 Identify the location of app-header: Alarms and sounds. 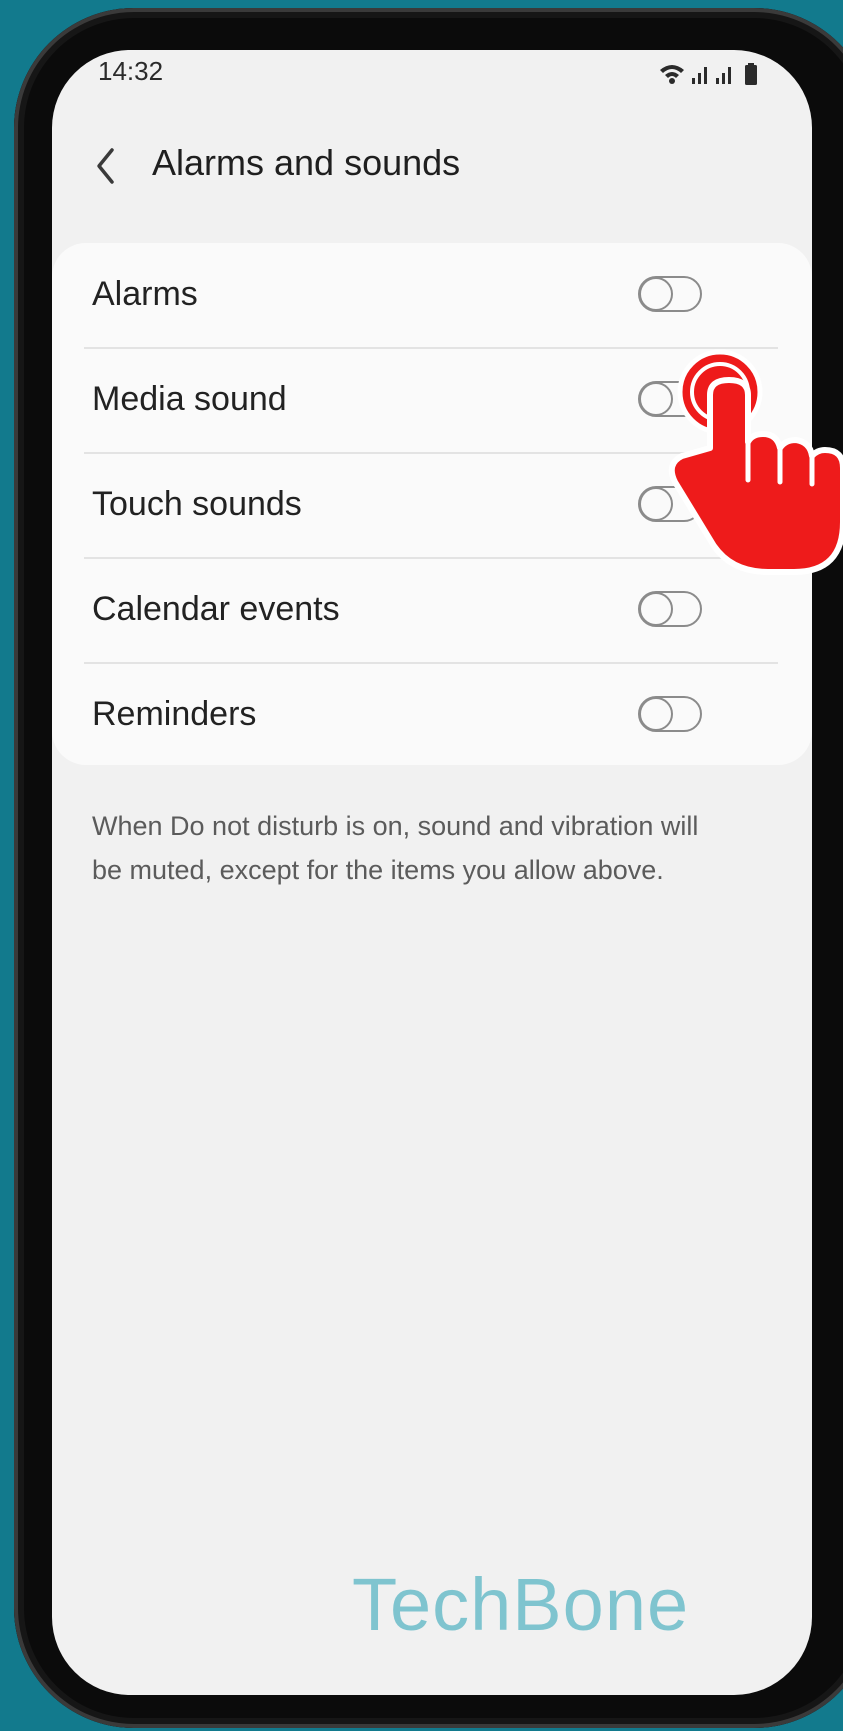
(432, 175).